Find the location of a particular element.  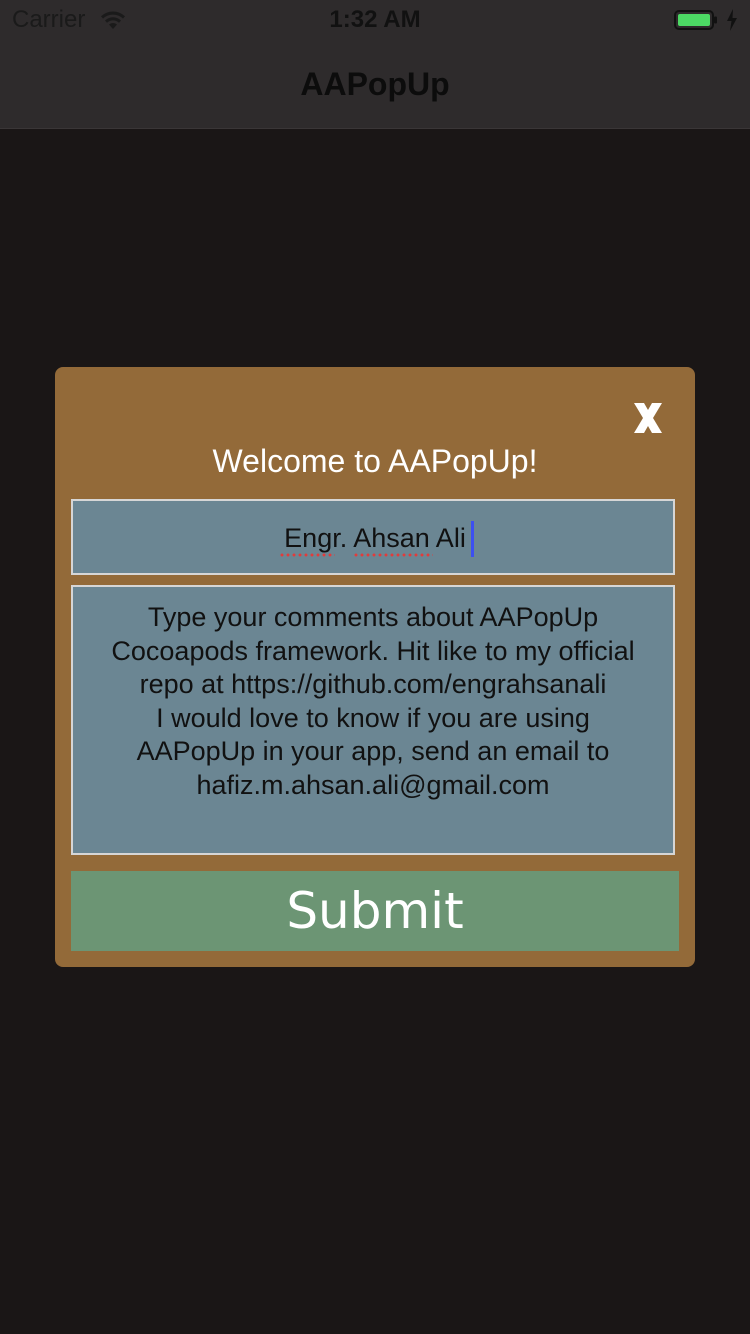

nav-title: AAPopUp is located at coordinates (375, 84).